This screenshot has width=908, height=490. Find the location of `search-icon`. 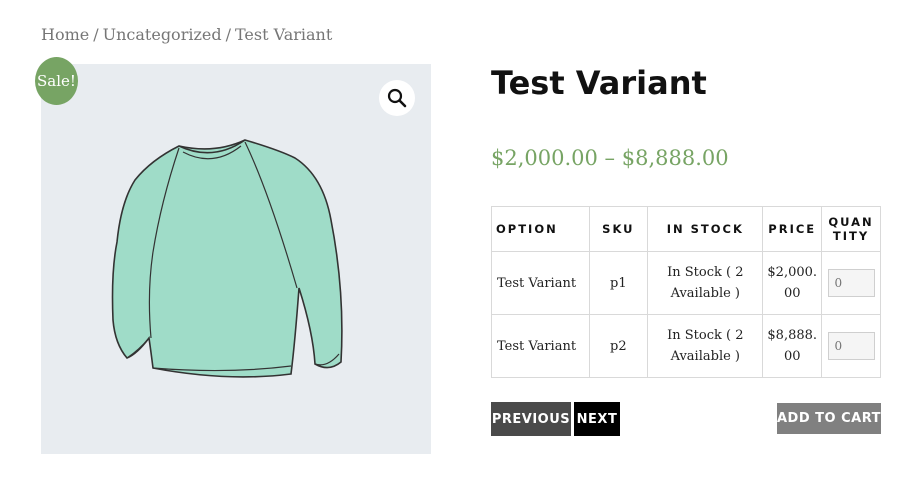

search-icon is located at coordinates (397, 98).